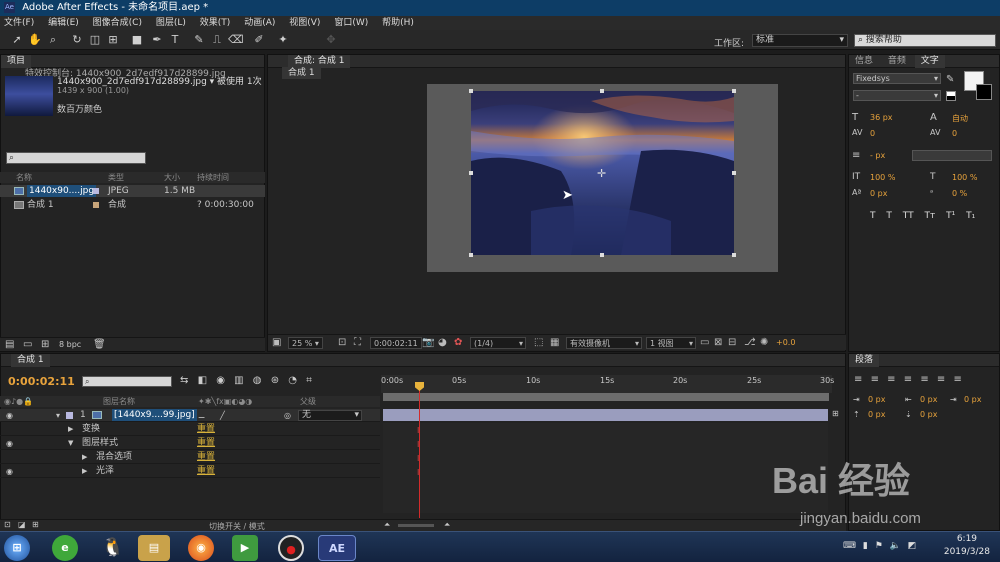 This screenshot has width=1000, height=562. I want to click on stroke-width-value: - px, so click(877, 155).